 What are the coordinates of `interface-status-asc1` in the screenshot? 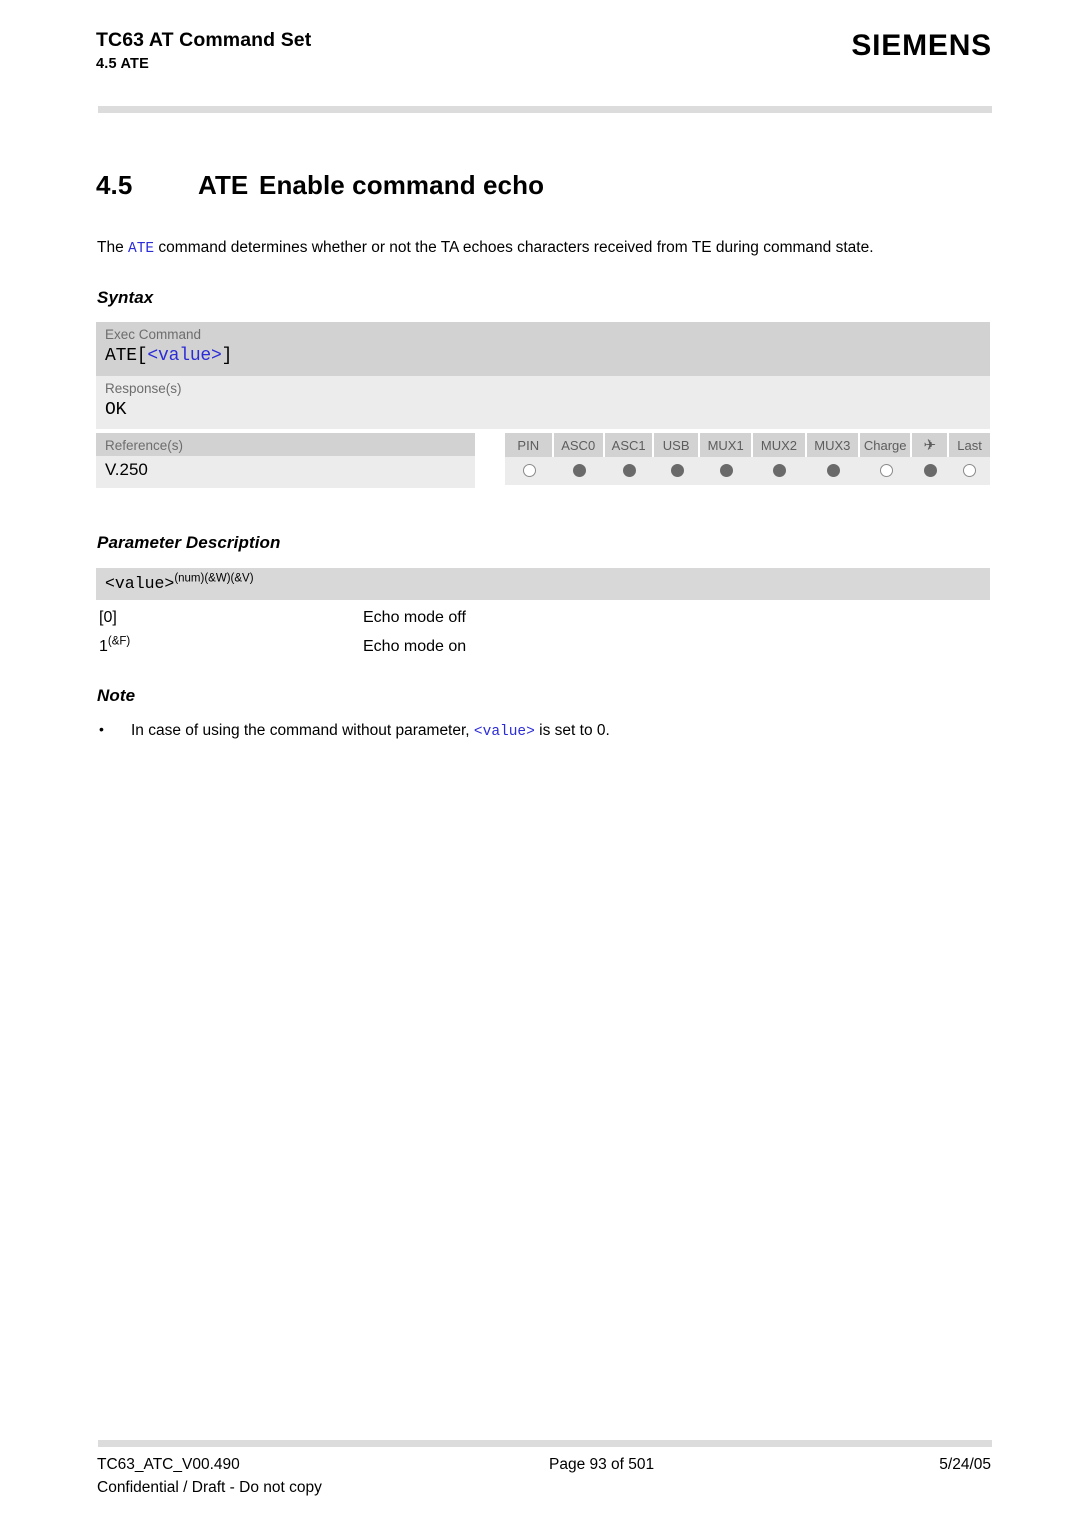 It's located at (629, 470).